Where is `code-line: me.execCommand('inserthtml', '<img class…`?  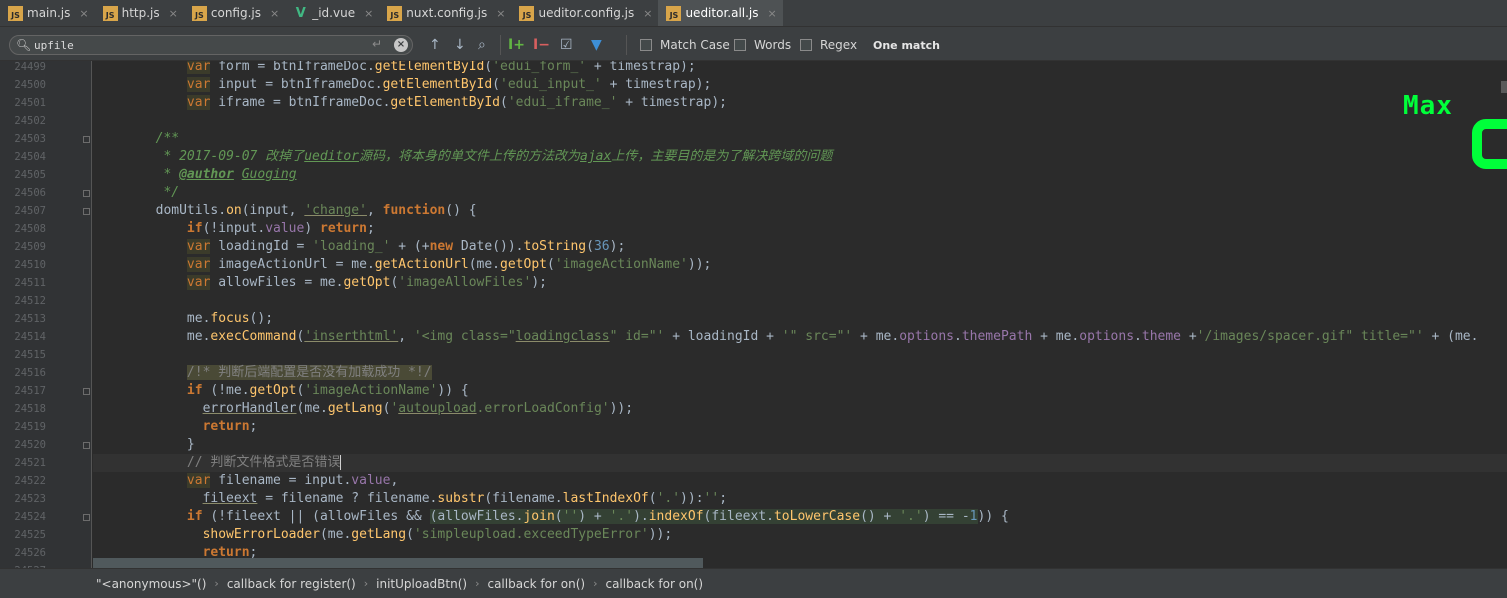 code-line: me.execCommand('inserthtml', '<img class… is located at coordinates (786, 337).